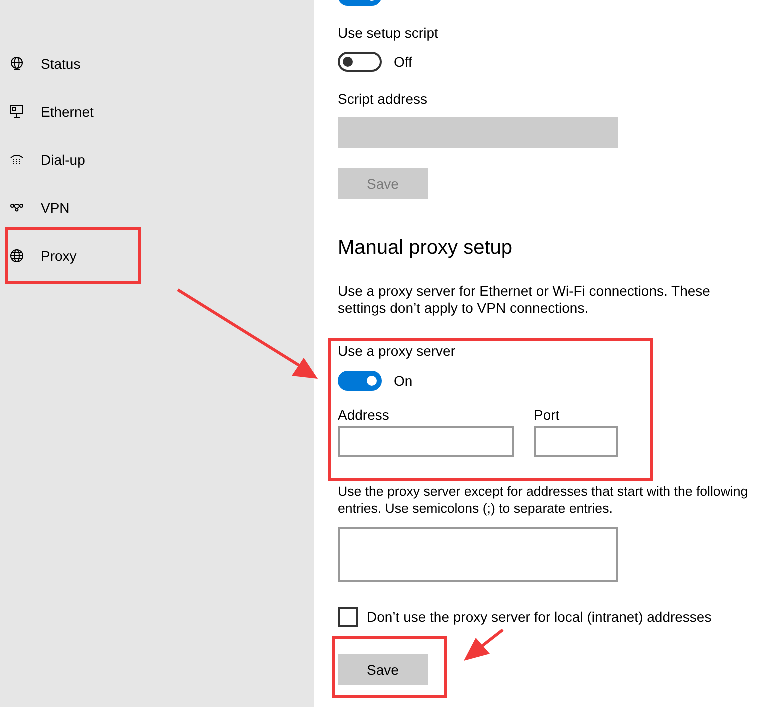  Describe the element at coordinates (484, 644) in the screenshot. I see `arrow` at that location.